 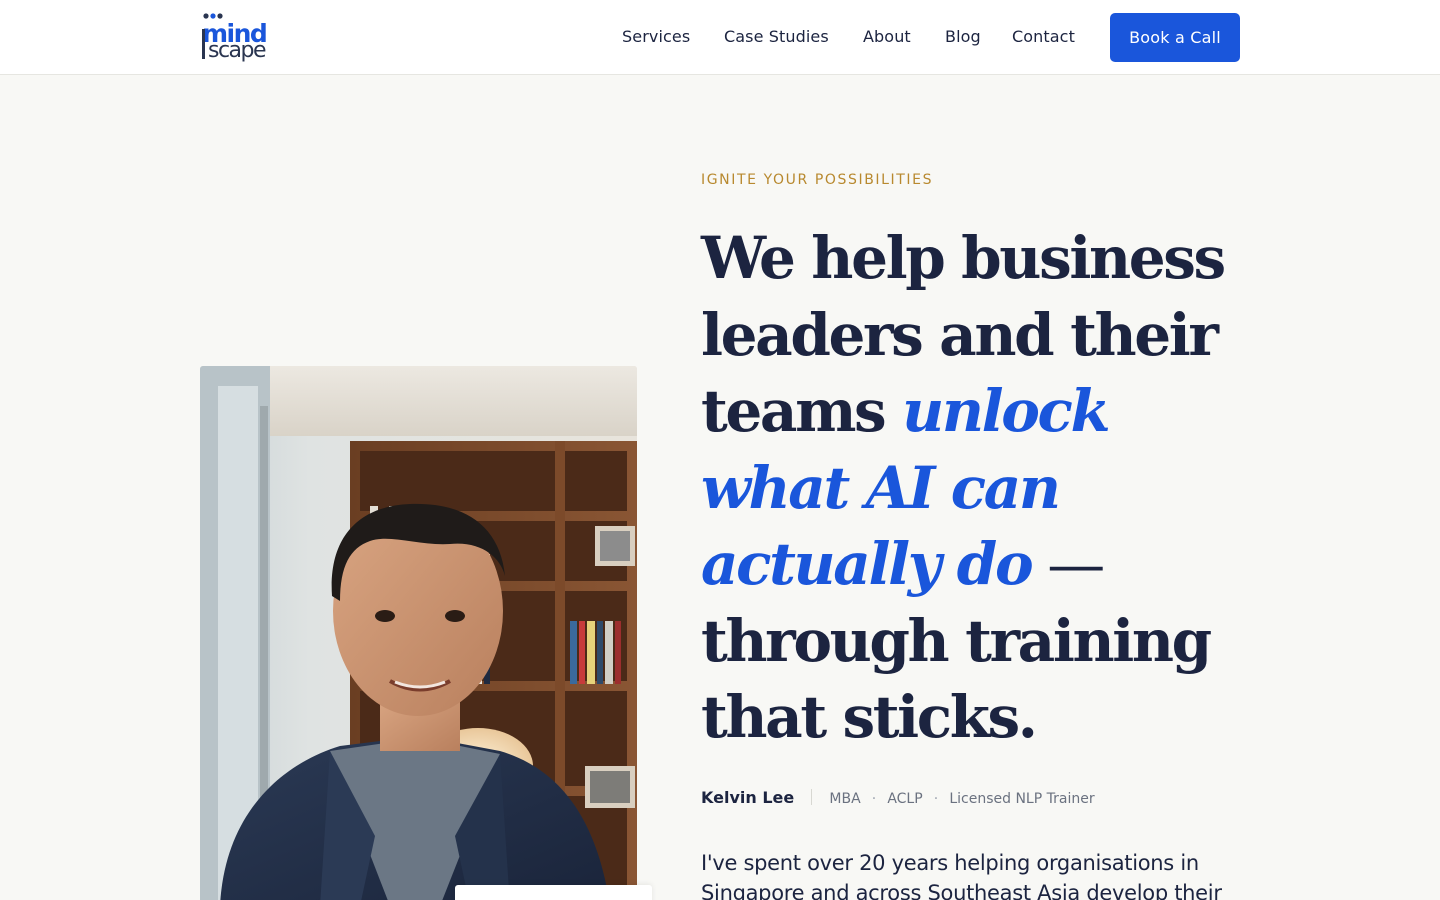 What do you see at coordinates (203, 44) in the screenshot?
I see `logo-bar` at bounding box center [203, 44].